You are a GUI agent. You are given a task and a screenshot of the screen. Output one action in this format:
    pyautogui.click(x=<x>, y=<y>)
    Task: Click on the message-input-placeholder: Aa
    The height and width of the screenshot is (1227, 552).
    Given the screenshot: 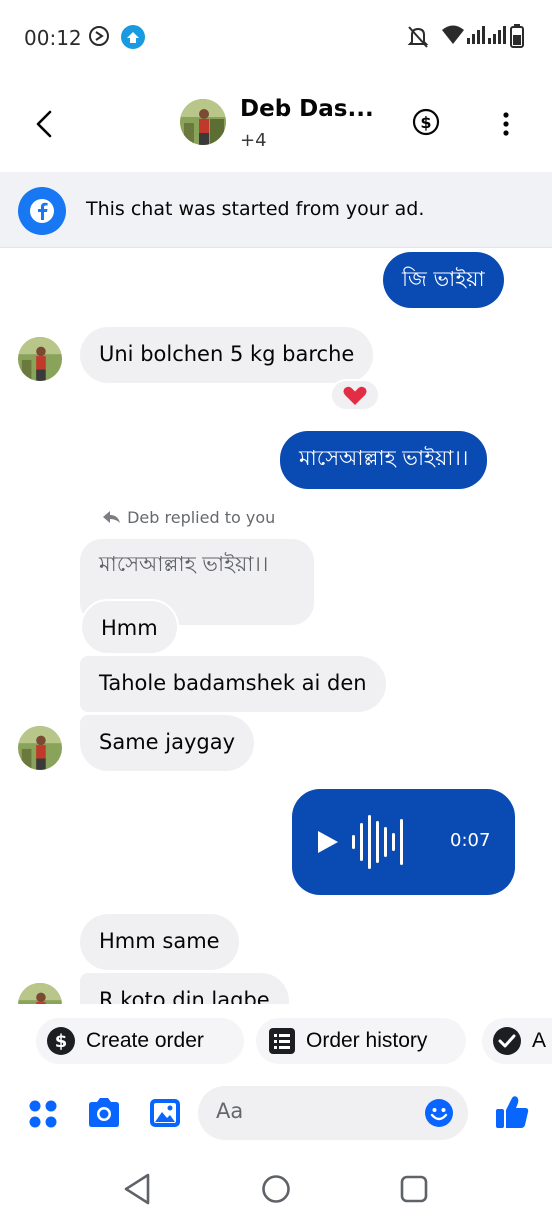 What is the action you would take?
    pyautogui.click(x=230, y=1111)
    